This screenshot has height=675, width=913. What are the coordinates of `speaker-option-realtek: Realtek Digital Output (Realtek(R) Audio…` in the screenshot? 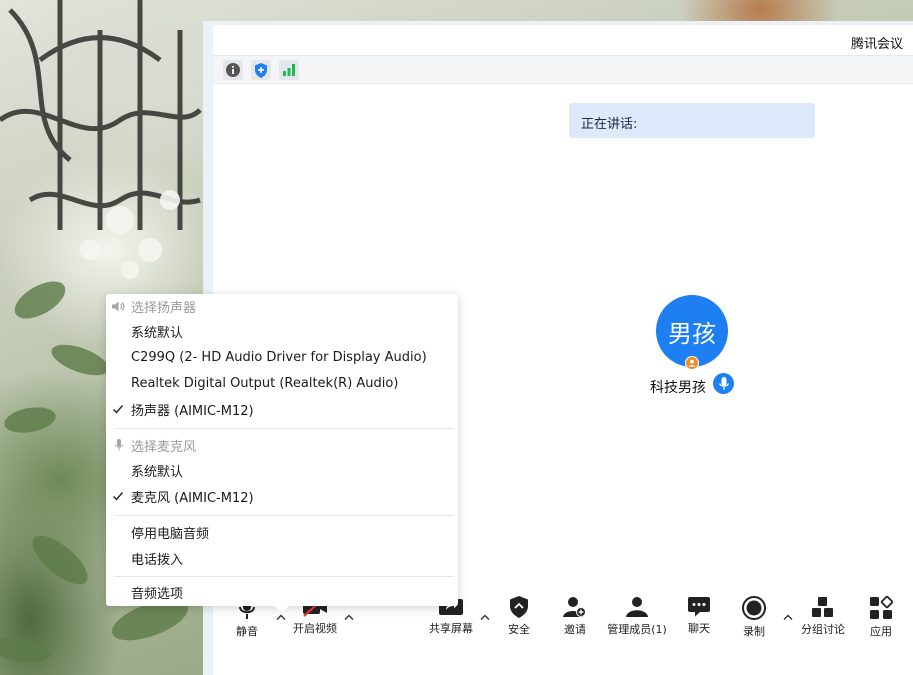 It's located at (282, 383).